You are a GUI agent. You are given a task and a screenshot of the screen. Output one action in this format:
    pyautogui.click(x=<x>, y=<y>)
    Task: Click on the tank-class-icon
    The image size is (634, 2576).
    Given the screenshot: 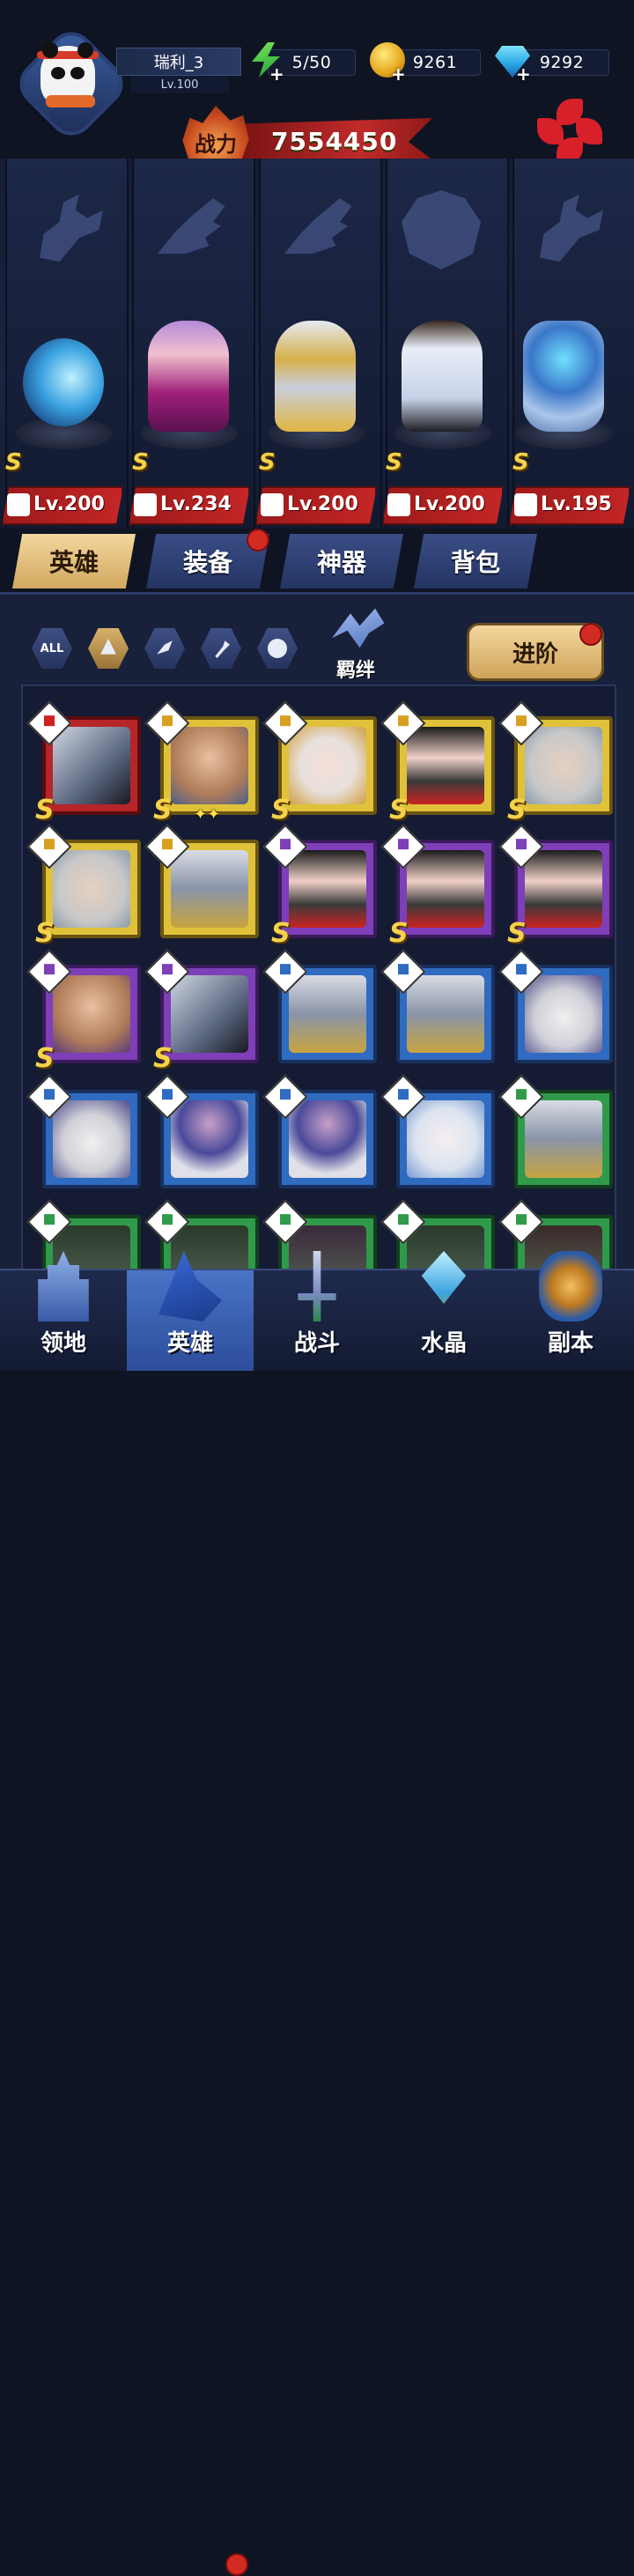 What is the action you would take?
    pyautogui.click(x=108, y=647)
    